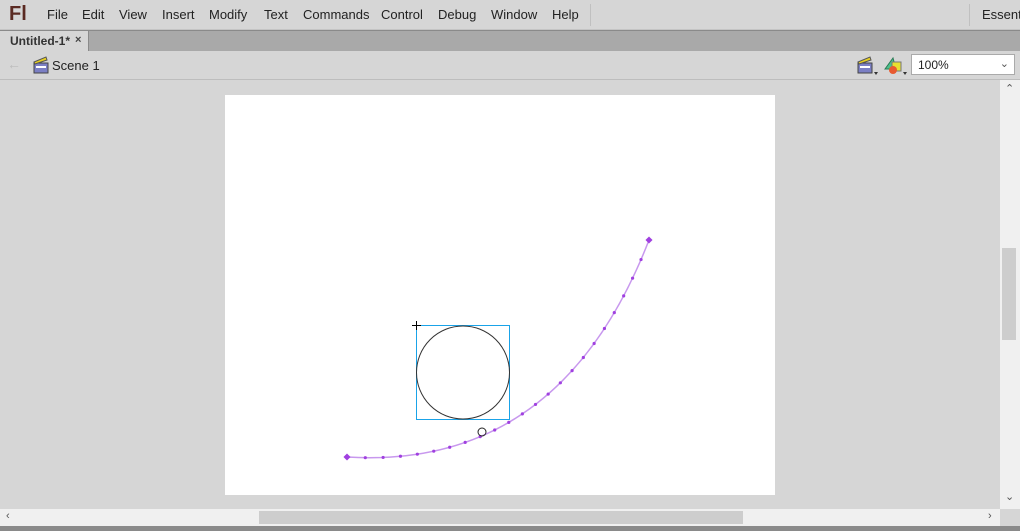 The width and height of the screenshot is (1020, 531). Describe the element at coordinates (457, 14) in the screenshot. I see `menu-debug: Debug` at that location.